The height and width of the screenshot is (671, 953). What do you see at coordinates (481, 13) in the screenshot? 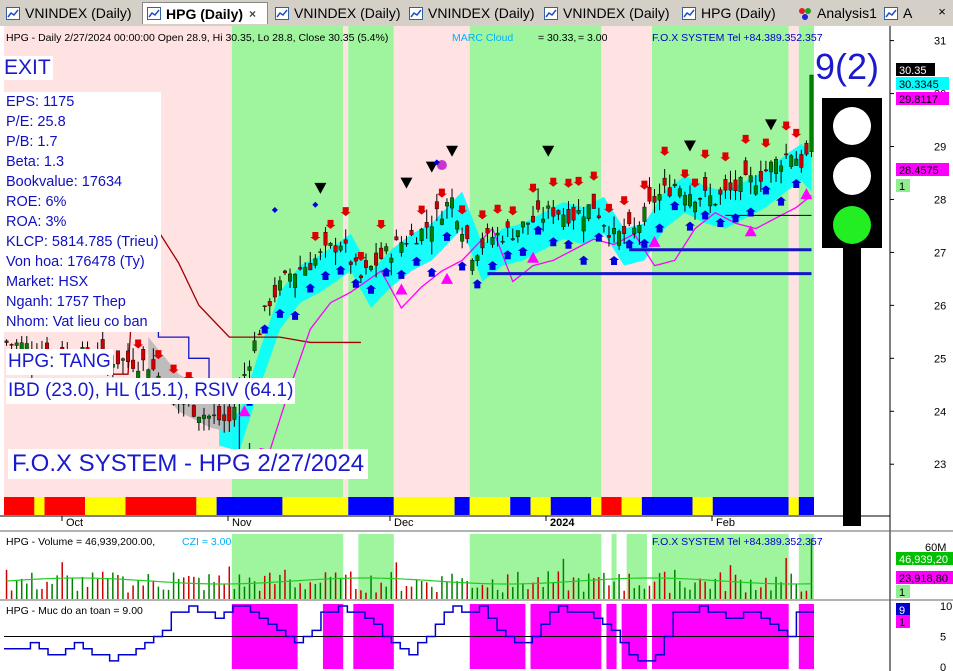
I see `tab-label: VNINDEX (Daily)` at bounding box center [481, 13].